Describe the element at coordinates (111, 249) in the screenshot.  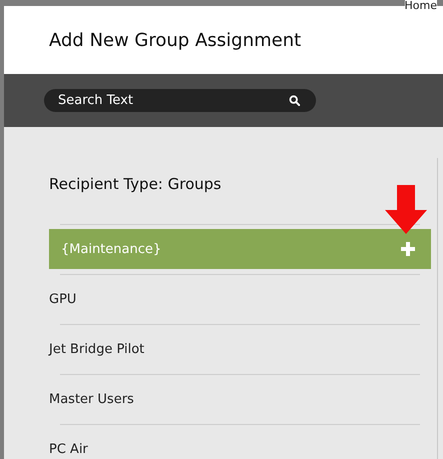
I see `group-name: {Maintenance}` at that location.